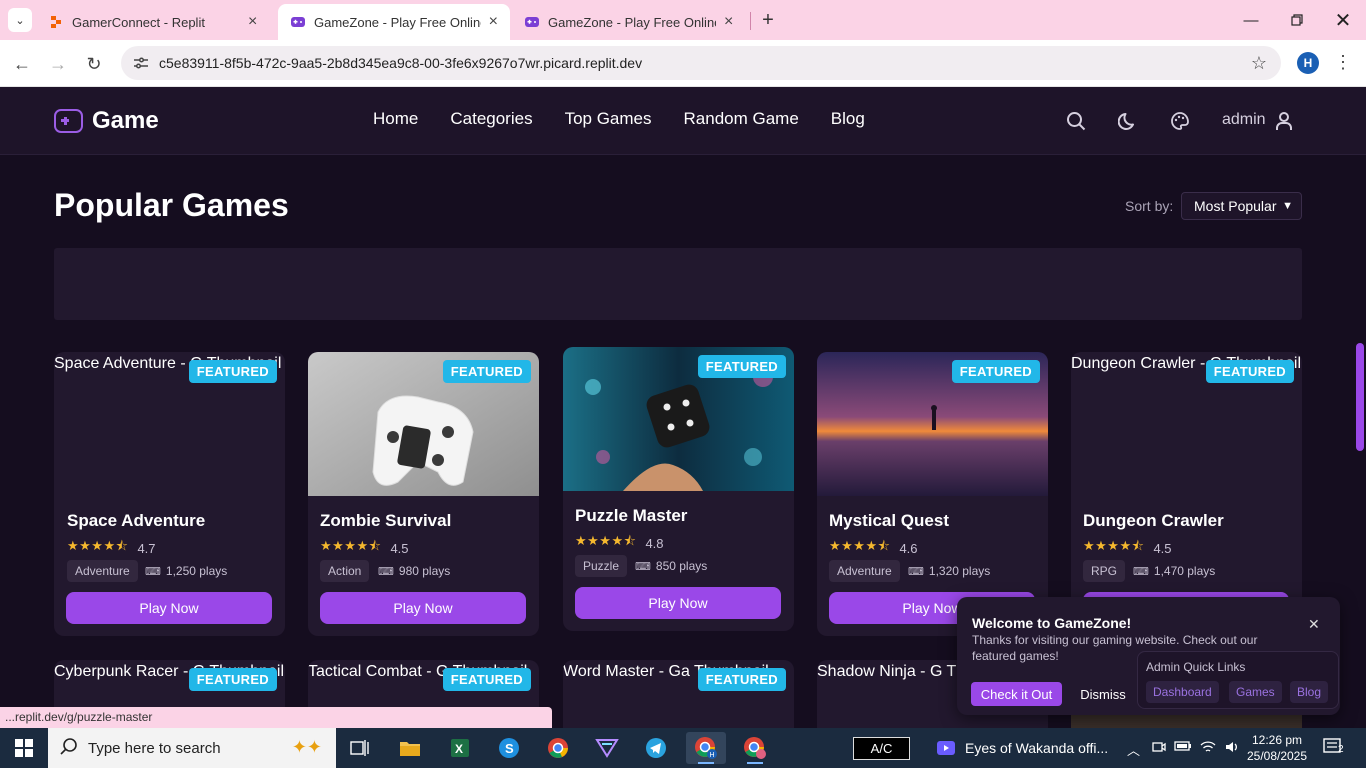 This screenshot has width=1366, height=768. I want to click on windows-start-button, so click(24, 748).